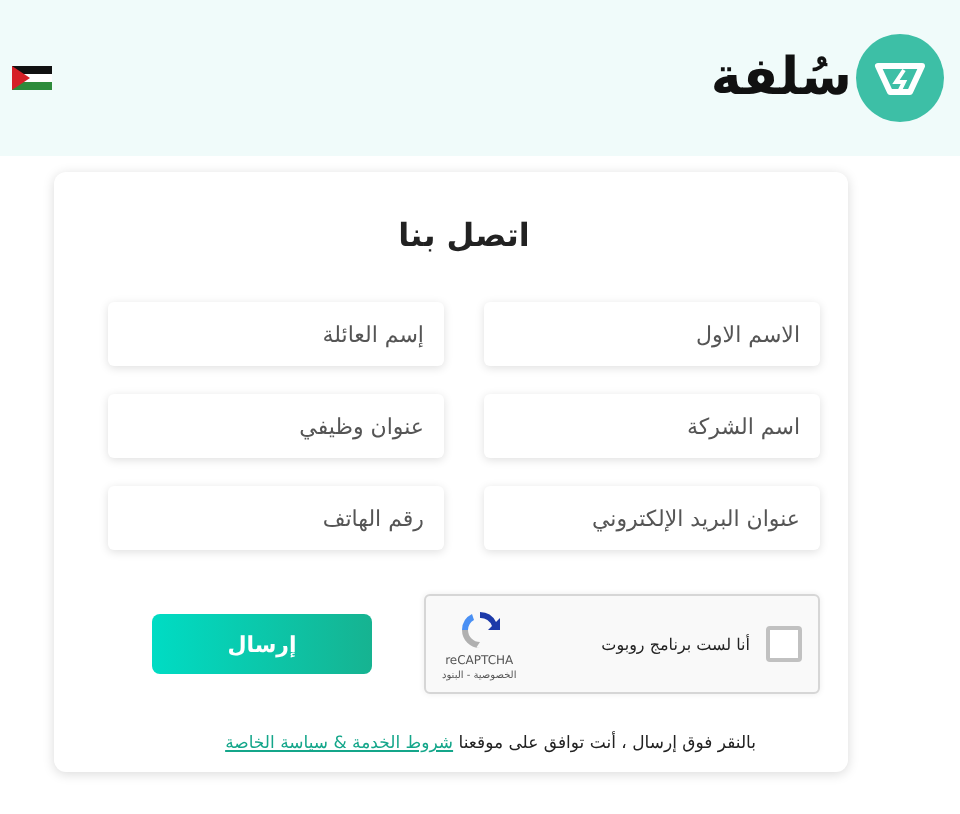 The width and height of the screenshot is (960, 814). Describe the element at coordinates (339, 744) in the screenshot. I see `terms-link: شروط الخدمة & سياسة الخاصة` at that location.